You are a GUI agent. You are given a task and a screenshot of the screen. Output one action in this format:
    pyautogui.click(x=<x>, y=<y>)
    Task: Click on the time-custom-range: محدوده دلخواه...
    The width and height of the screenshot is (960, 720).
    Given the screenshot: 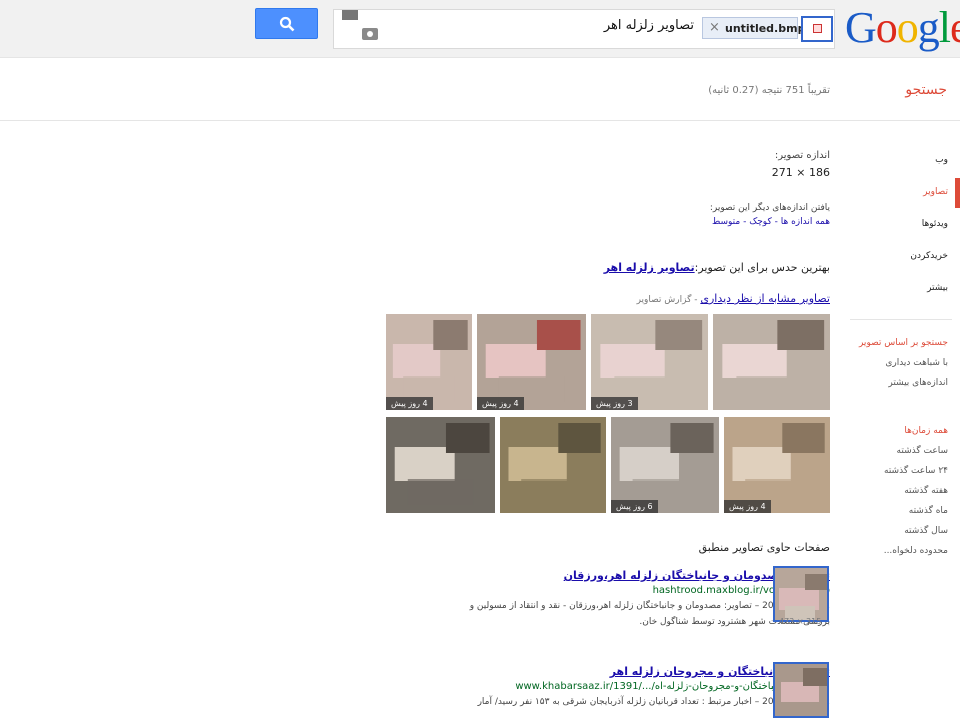 What is the action you would take?
    pyautogui.click(x=893, y=554)
    